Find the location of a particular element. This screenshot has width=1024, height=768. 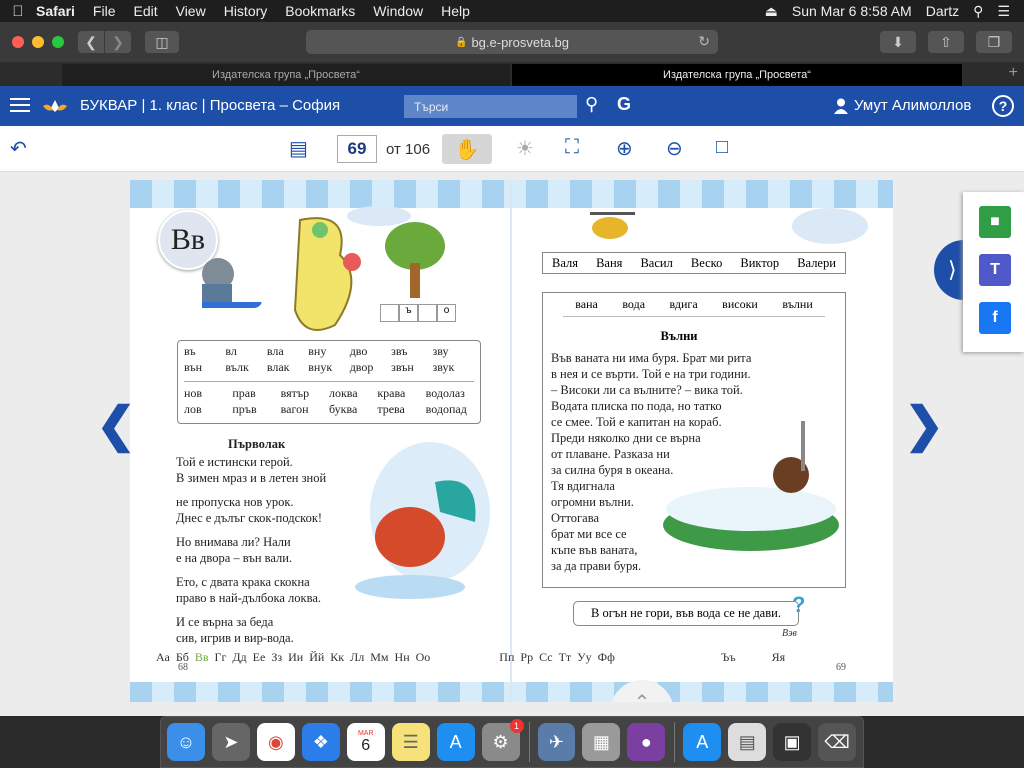

google-classroom-icon: ■ is located at coordinates (995, 222).